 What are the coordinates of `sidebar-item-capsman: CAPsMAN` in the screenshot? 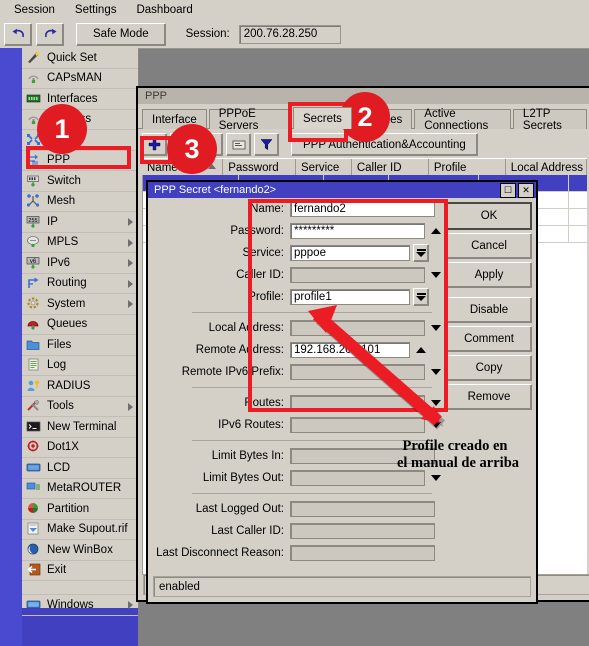 It's located at (80, 79).